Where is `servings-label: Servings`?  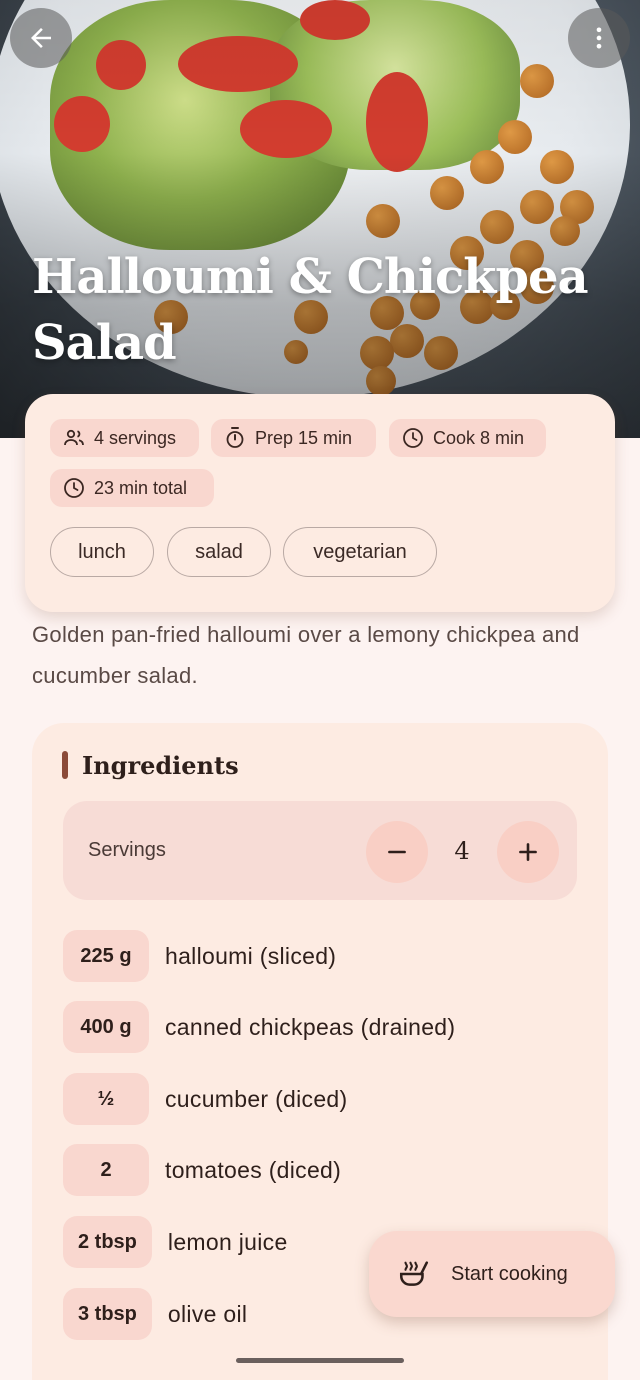
servings-label: Servings is located at coordinates (127, 850).